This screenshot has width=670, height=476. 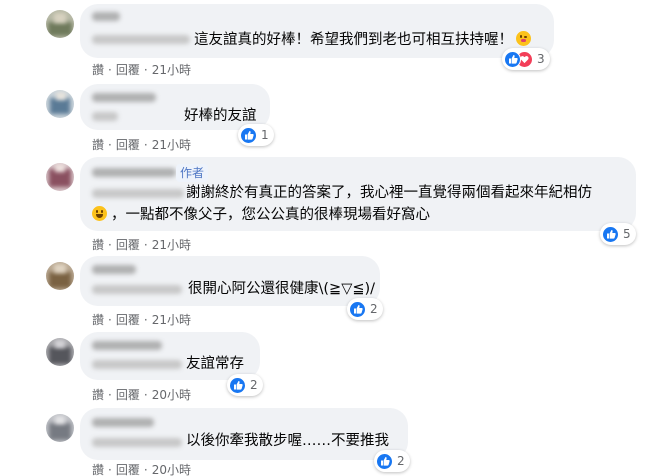 What do you see at coordinates (99, 213) in the screenshot?
I see `grinning-sweat-face-icon` at bounding box center [99, 213].